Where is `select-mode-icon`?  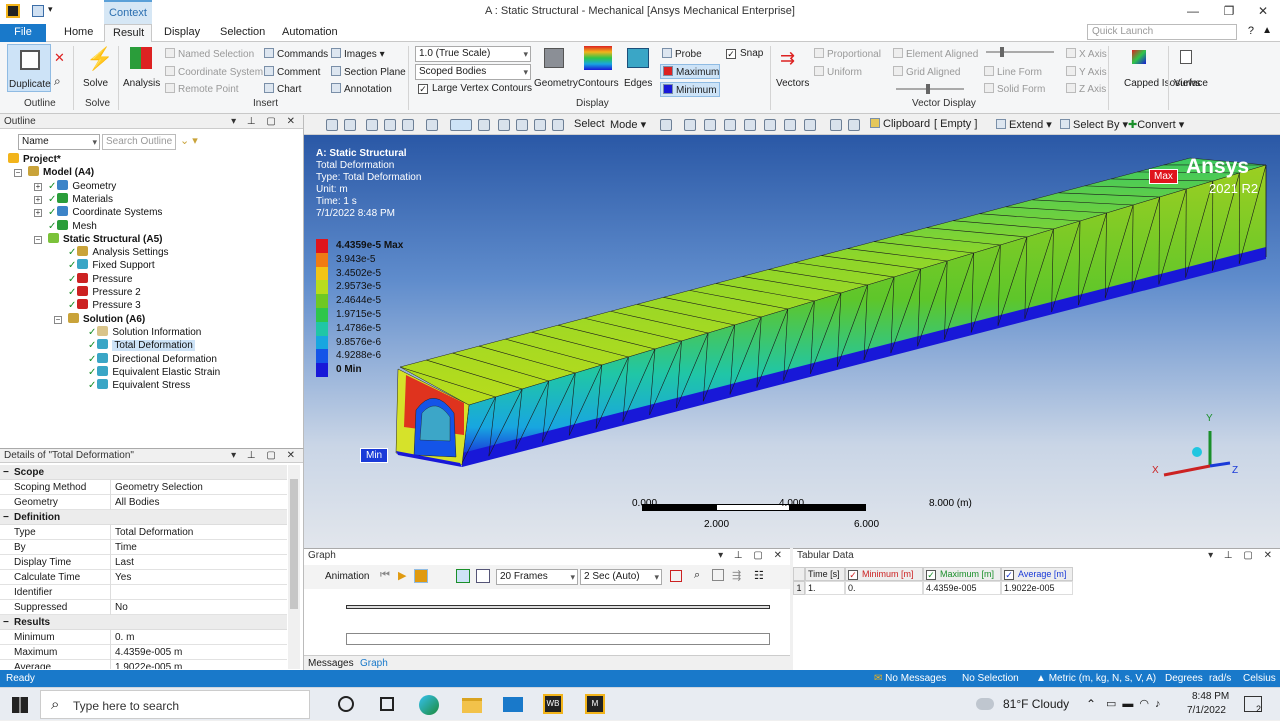 select-mode-icon is located at coordinates (432, 125).